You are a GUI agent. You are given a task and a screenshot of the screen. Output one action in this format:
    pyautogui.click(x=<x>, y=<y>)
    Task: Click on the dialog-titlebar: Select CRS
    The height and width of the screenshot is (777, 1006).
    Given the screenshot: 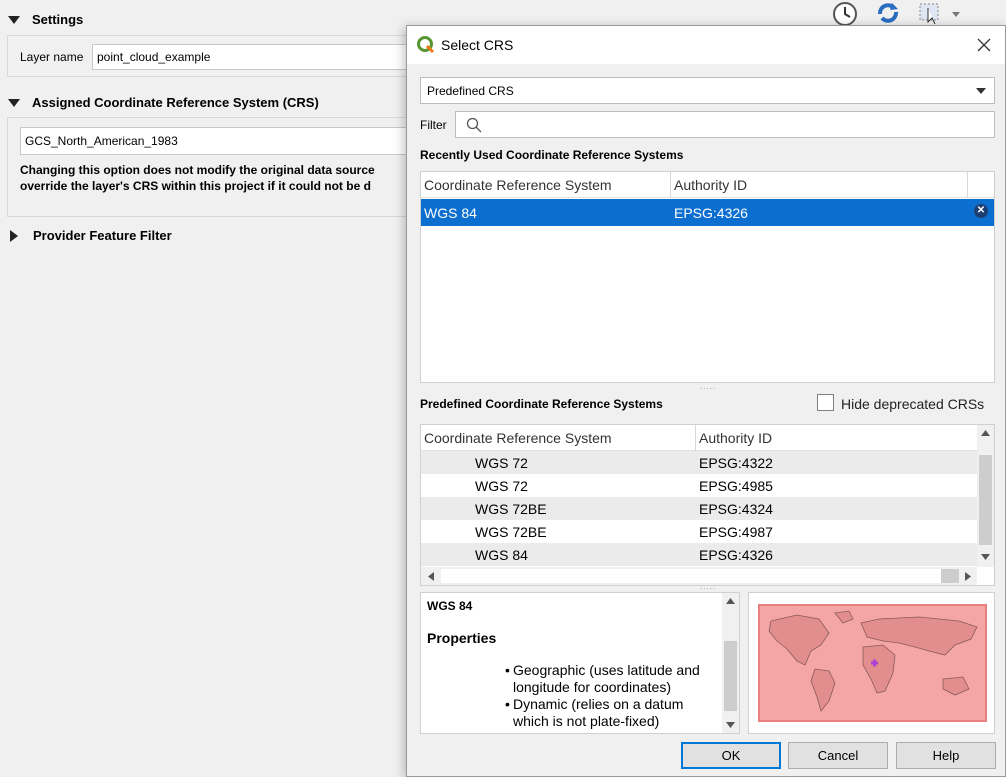 What is the action you would take?
    pyautogui.click(x=706, y=45)
    